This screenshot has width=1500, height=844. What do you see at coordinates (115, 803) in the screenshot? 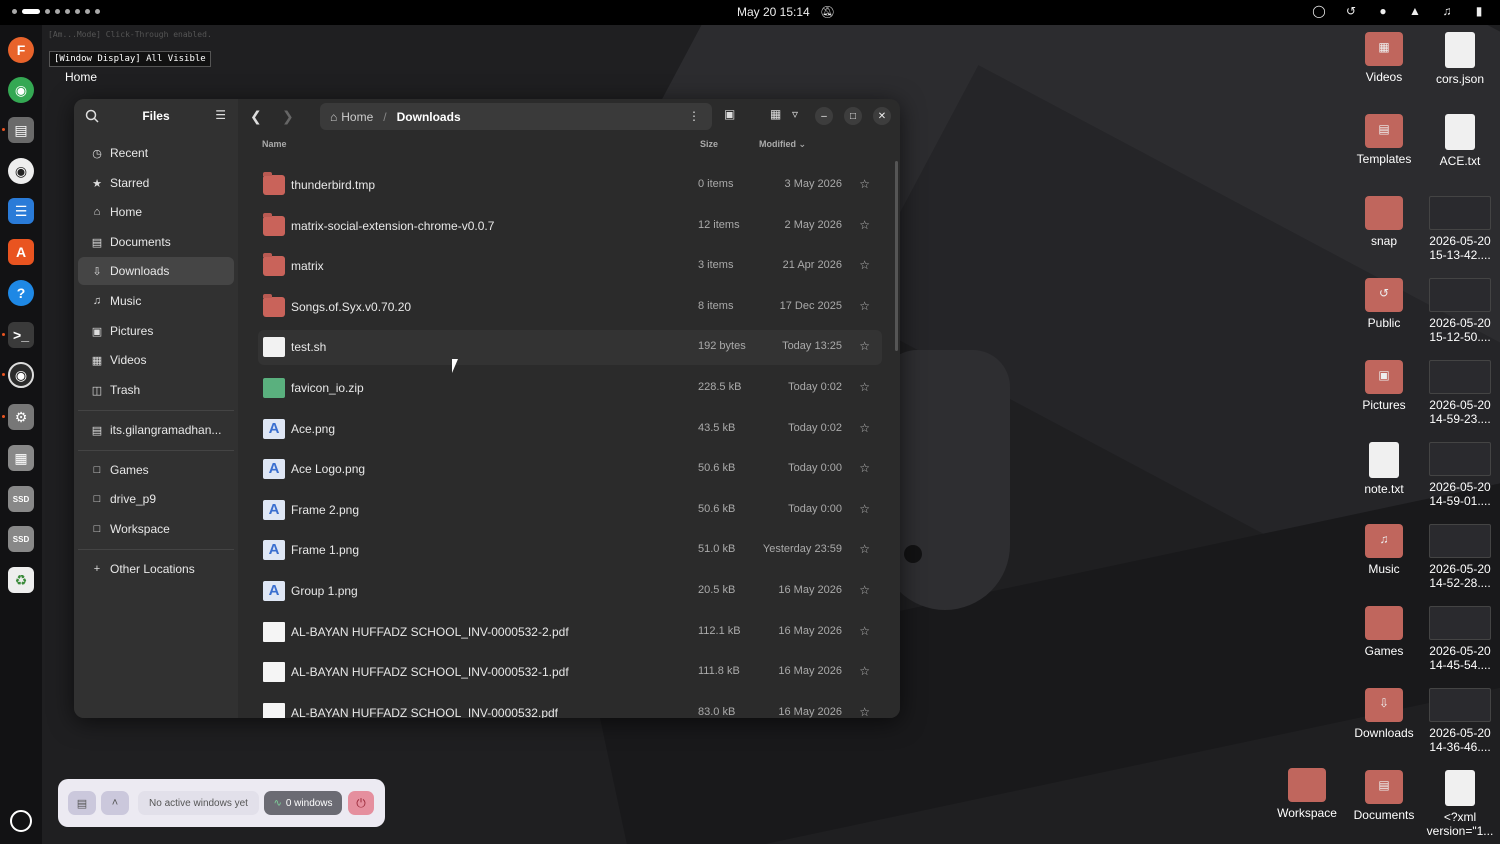
I see `chevron-up-icon: ˄` at bounding box center [115, 803].